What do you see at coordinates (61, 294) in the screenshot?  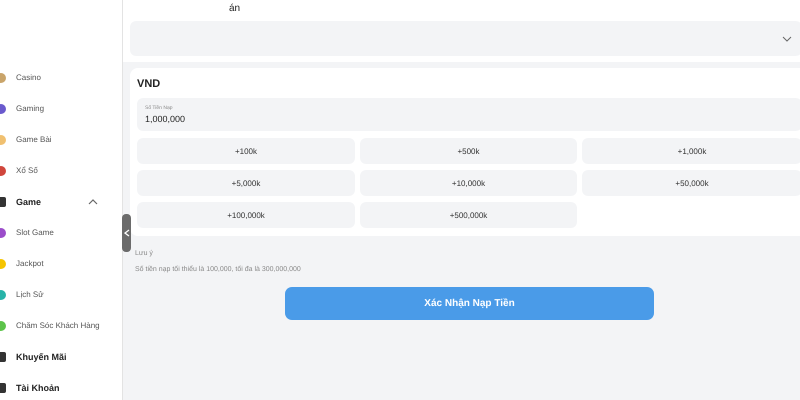 I see `sidebar-item: Lịch Sử` at bounding box center [61, 294].